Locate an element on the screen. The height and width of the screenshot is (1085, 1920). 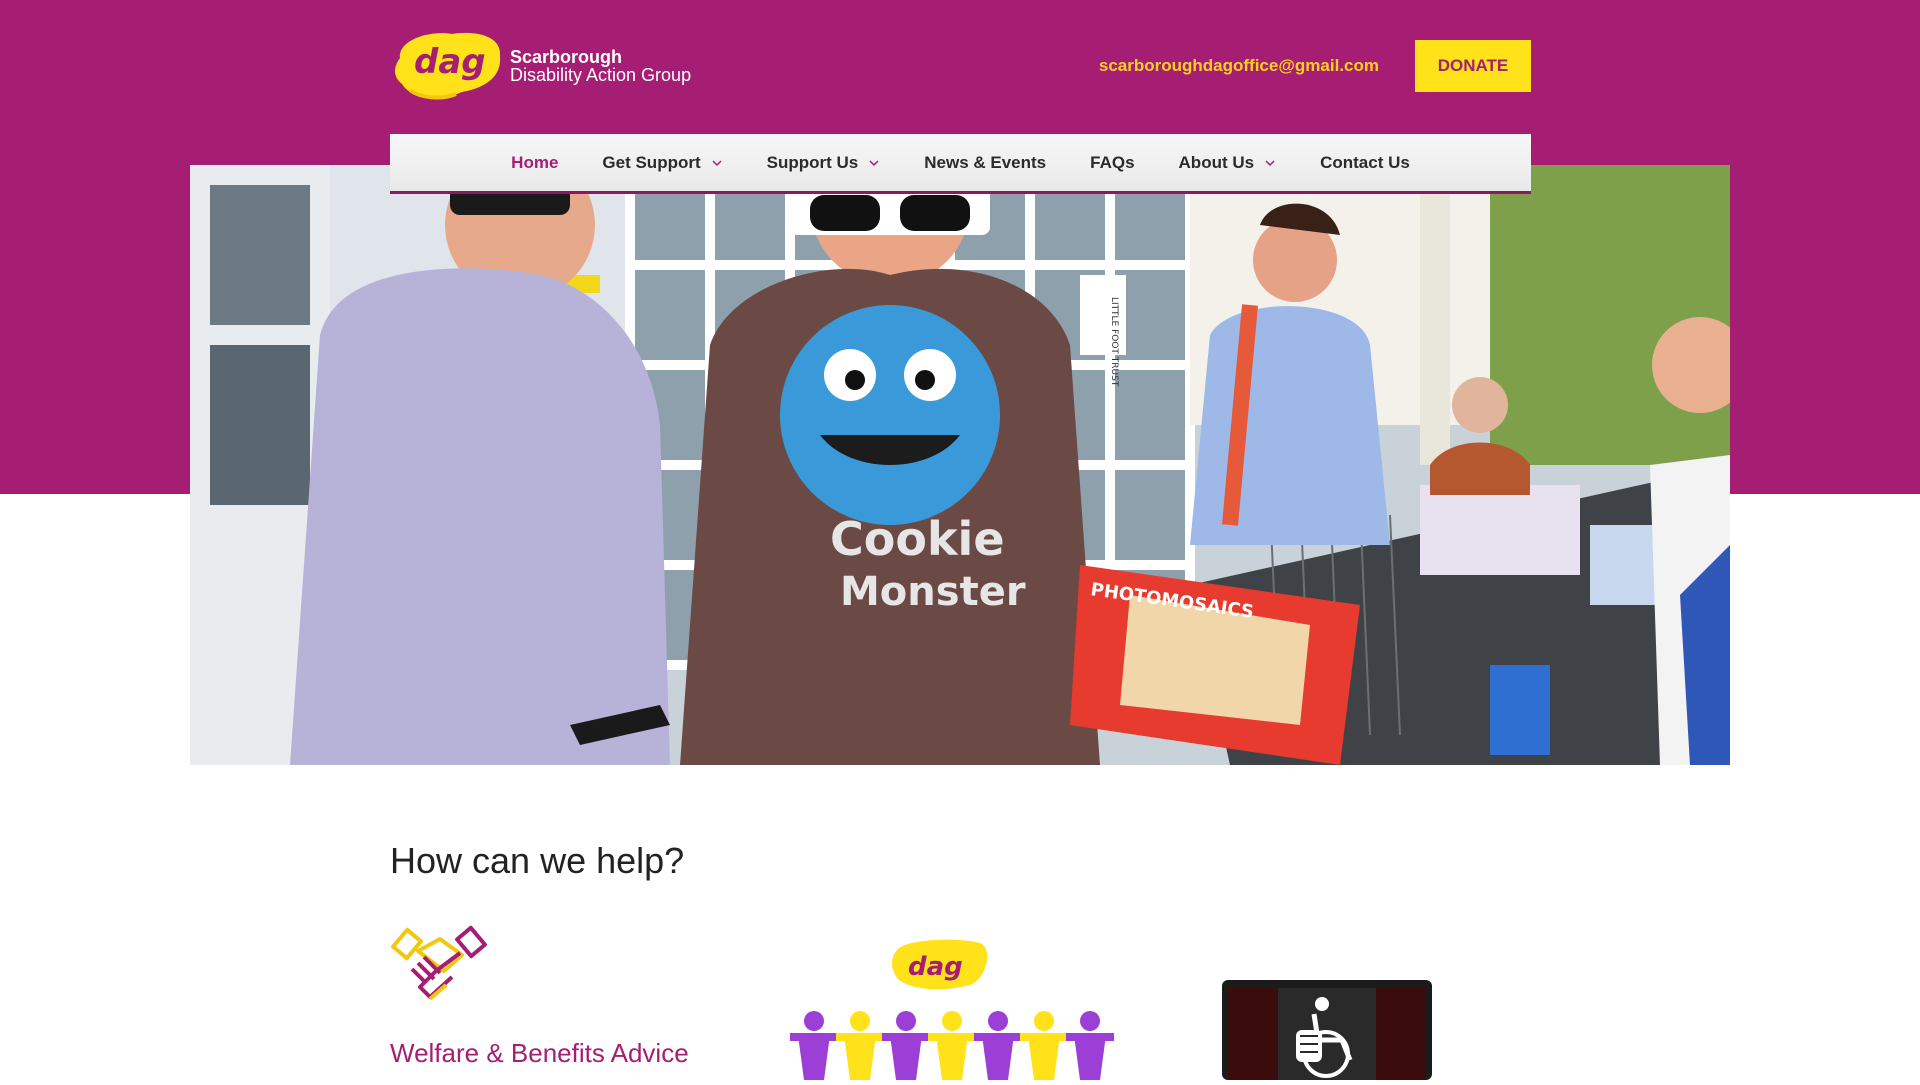
nav-item-contact-us: Contact Us is located at coordinates (1365, 162).